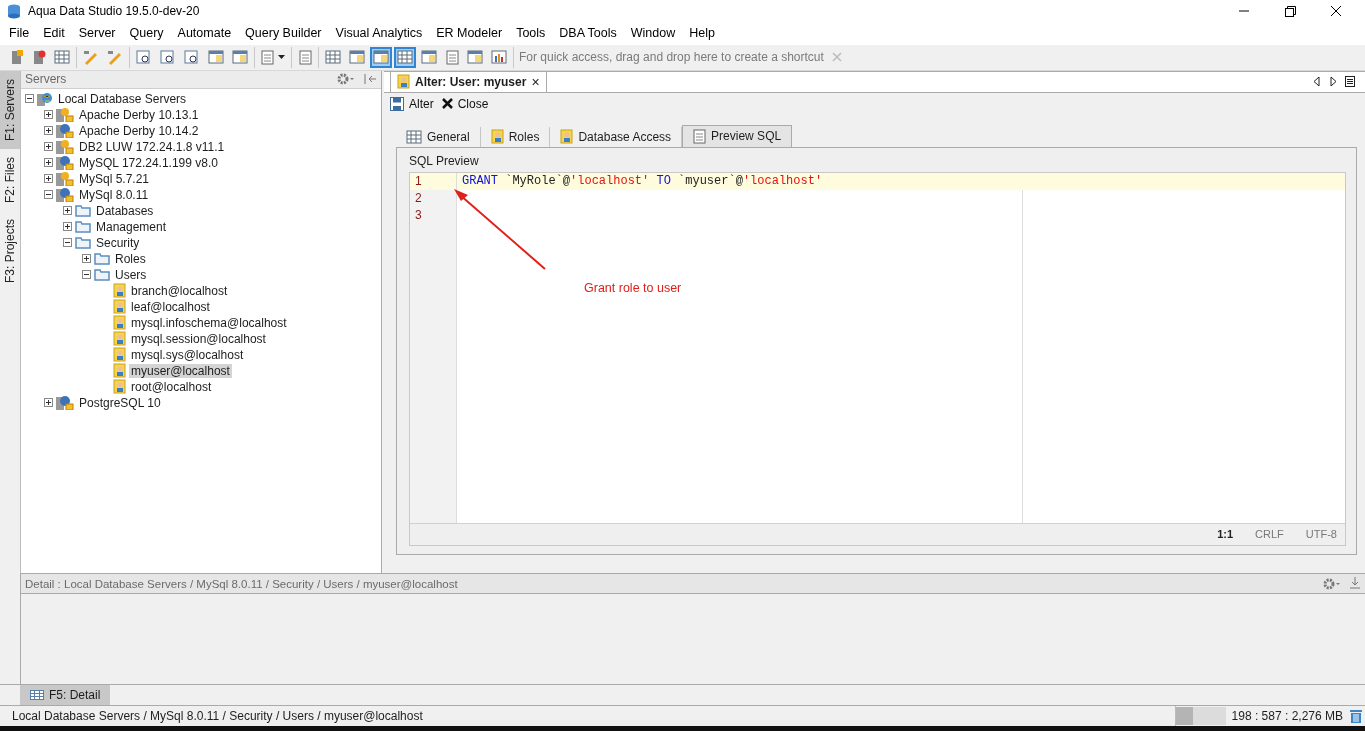  I want to click on side-tab: F1: Servers, so click(10, 109).